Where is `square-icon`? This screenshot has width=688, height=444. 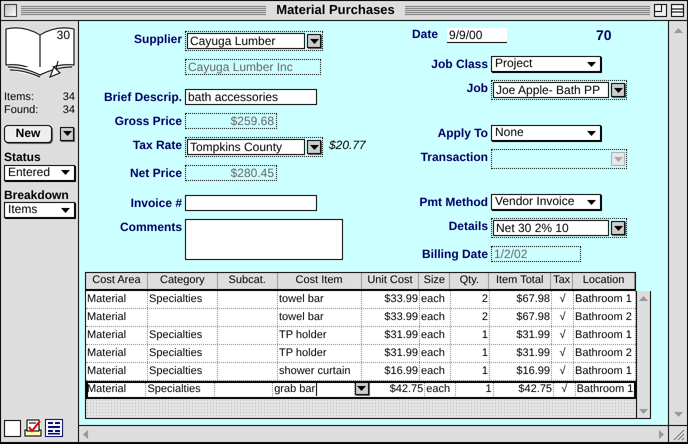
square-icon is located at coordinates (12, 428).